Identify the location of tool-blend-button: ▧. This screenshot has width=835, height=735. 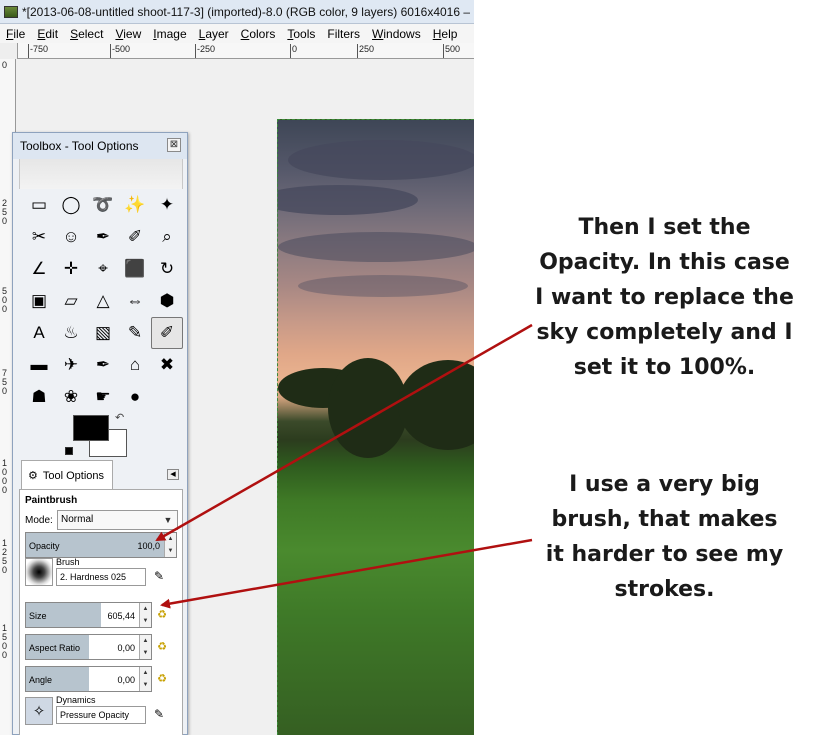
(103, 333).